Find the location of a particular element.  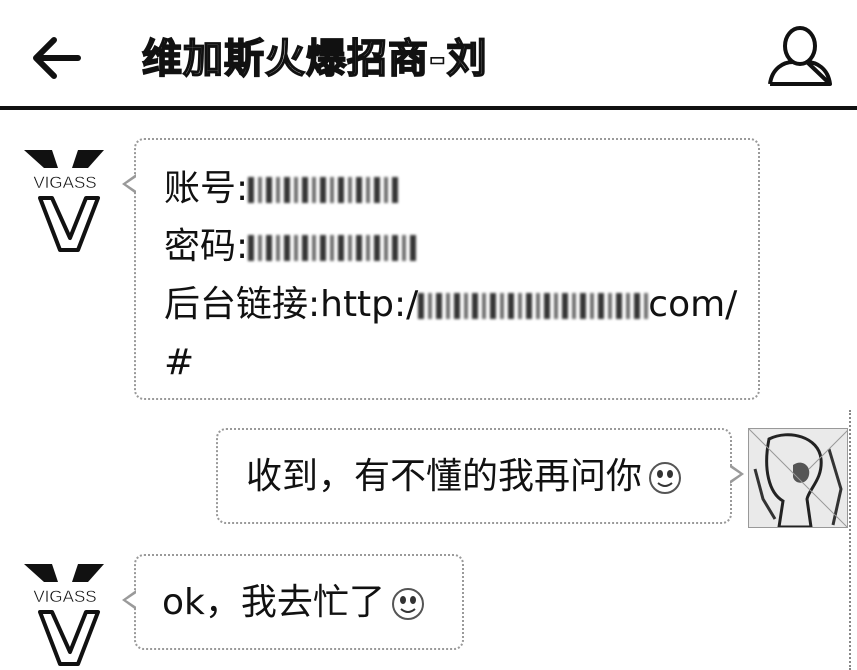

back-arrow-icon is located at coordinates (56, 58).